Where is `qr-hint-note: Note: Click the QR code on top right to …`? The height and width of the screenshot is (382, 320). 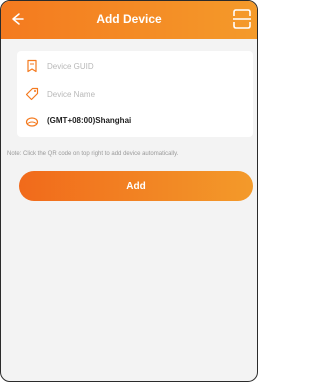 qr-hint-note: Note: Click the QR code on top right to … is located at coordinates (93, 154).